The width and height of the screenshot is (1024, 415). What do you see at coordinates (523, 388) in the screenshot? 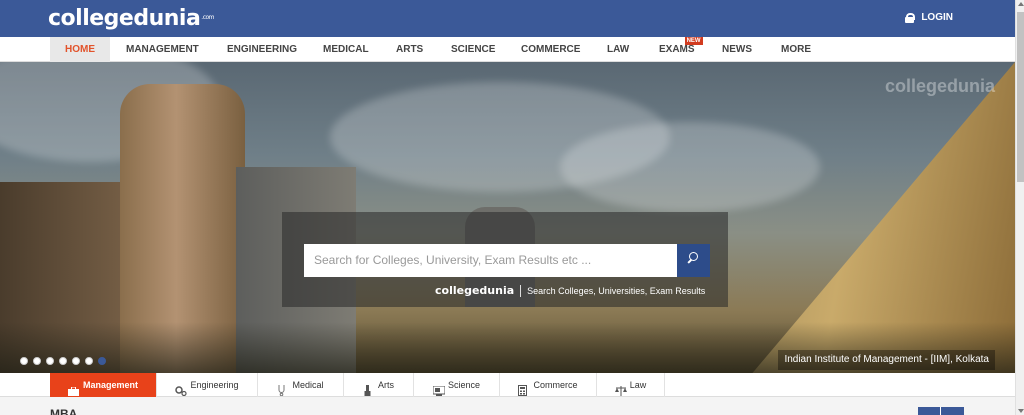
I see `calculator-icon` at bounding box center [523, 388].